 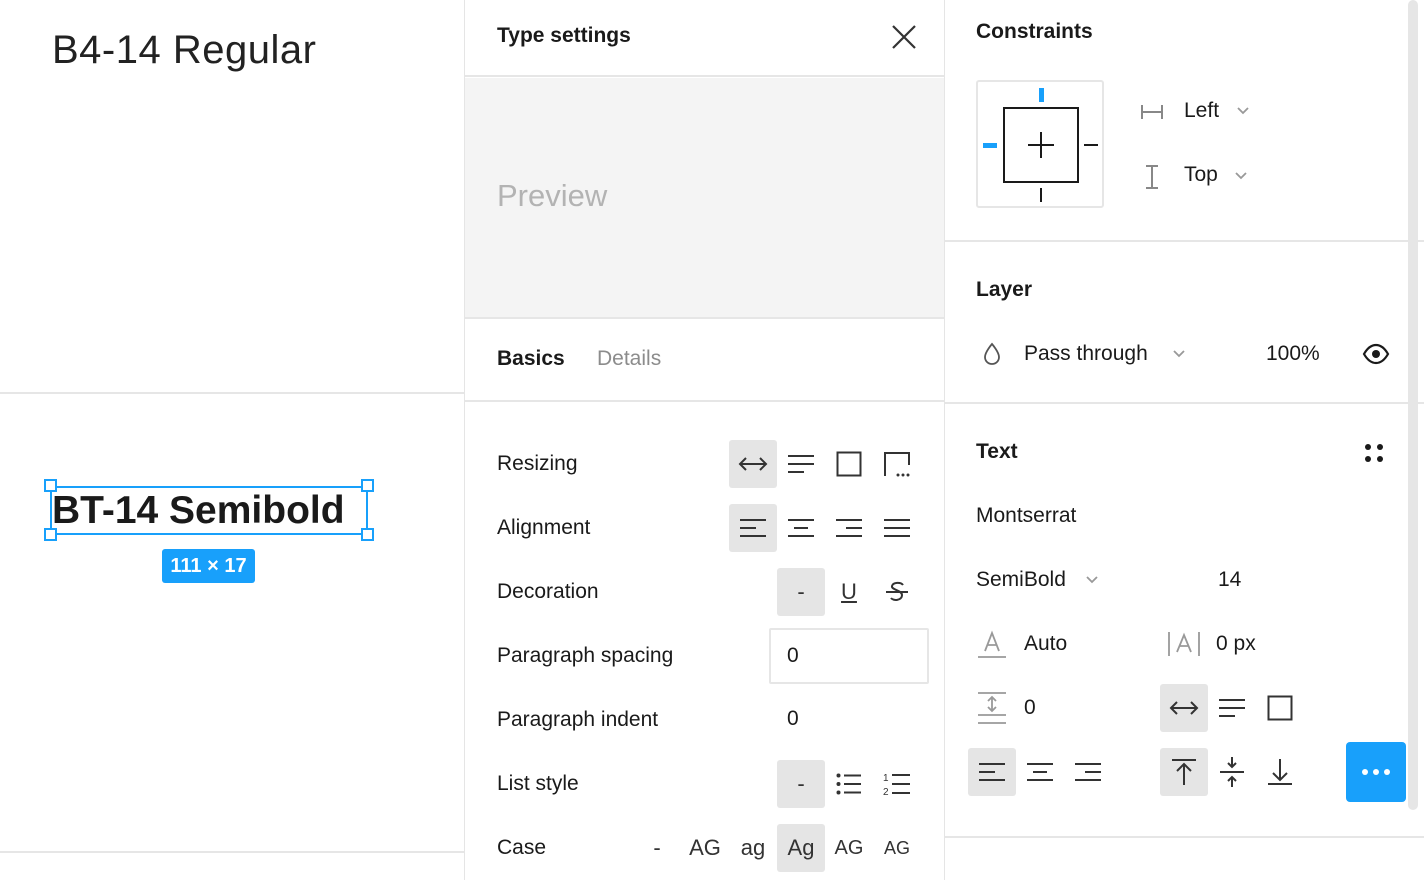 I want to click on bulleted-list-button, so click(x=849, y=784).